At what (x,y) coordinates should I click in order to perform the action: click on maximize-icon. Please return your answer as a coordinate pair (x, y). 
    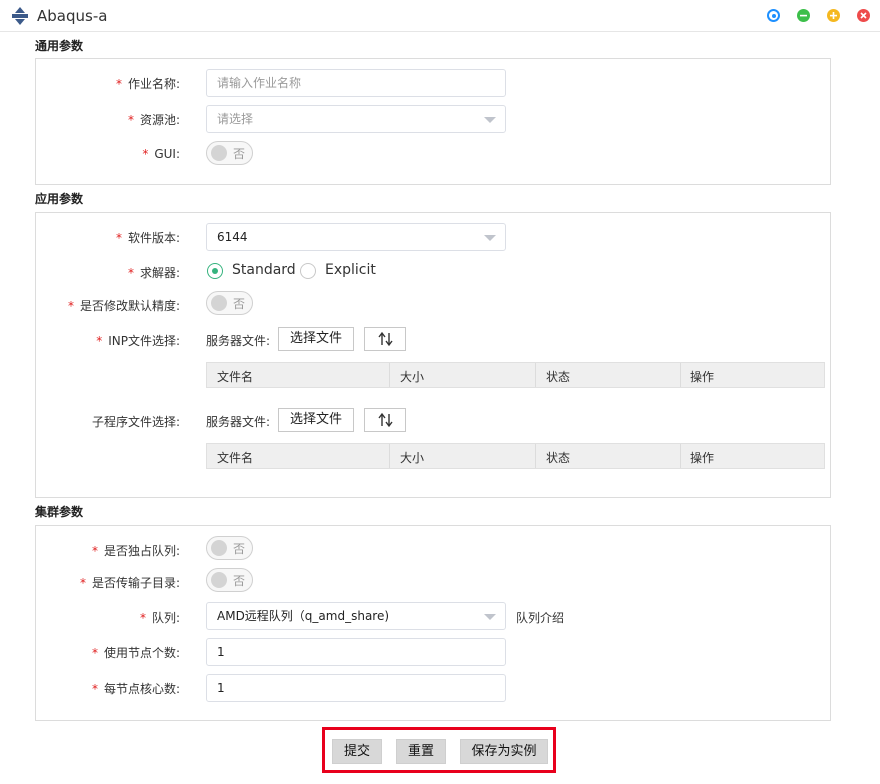
    Looking at the image, I should click on (833, 15).